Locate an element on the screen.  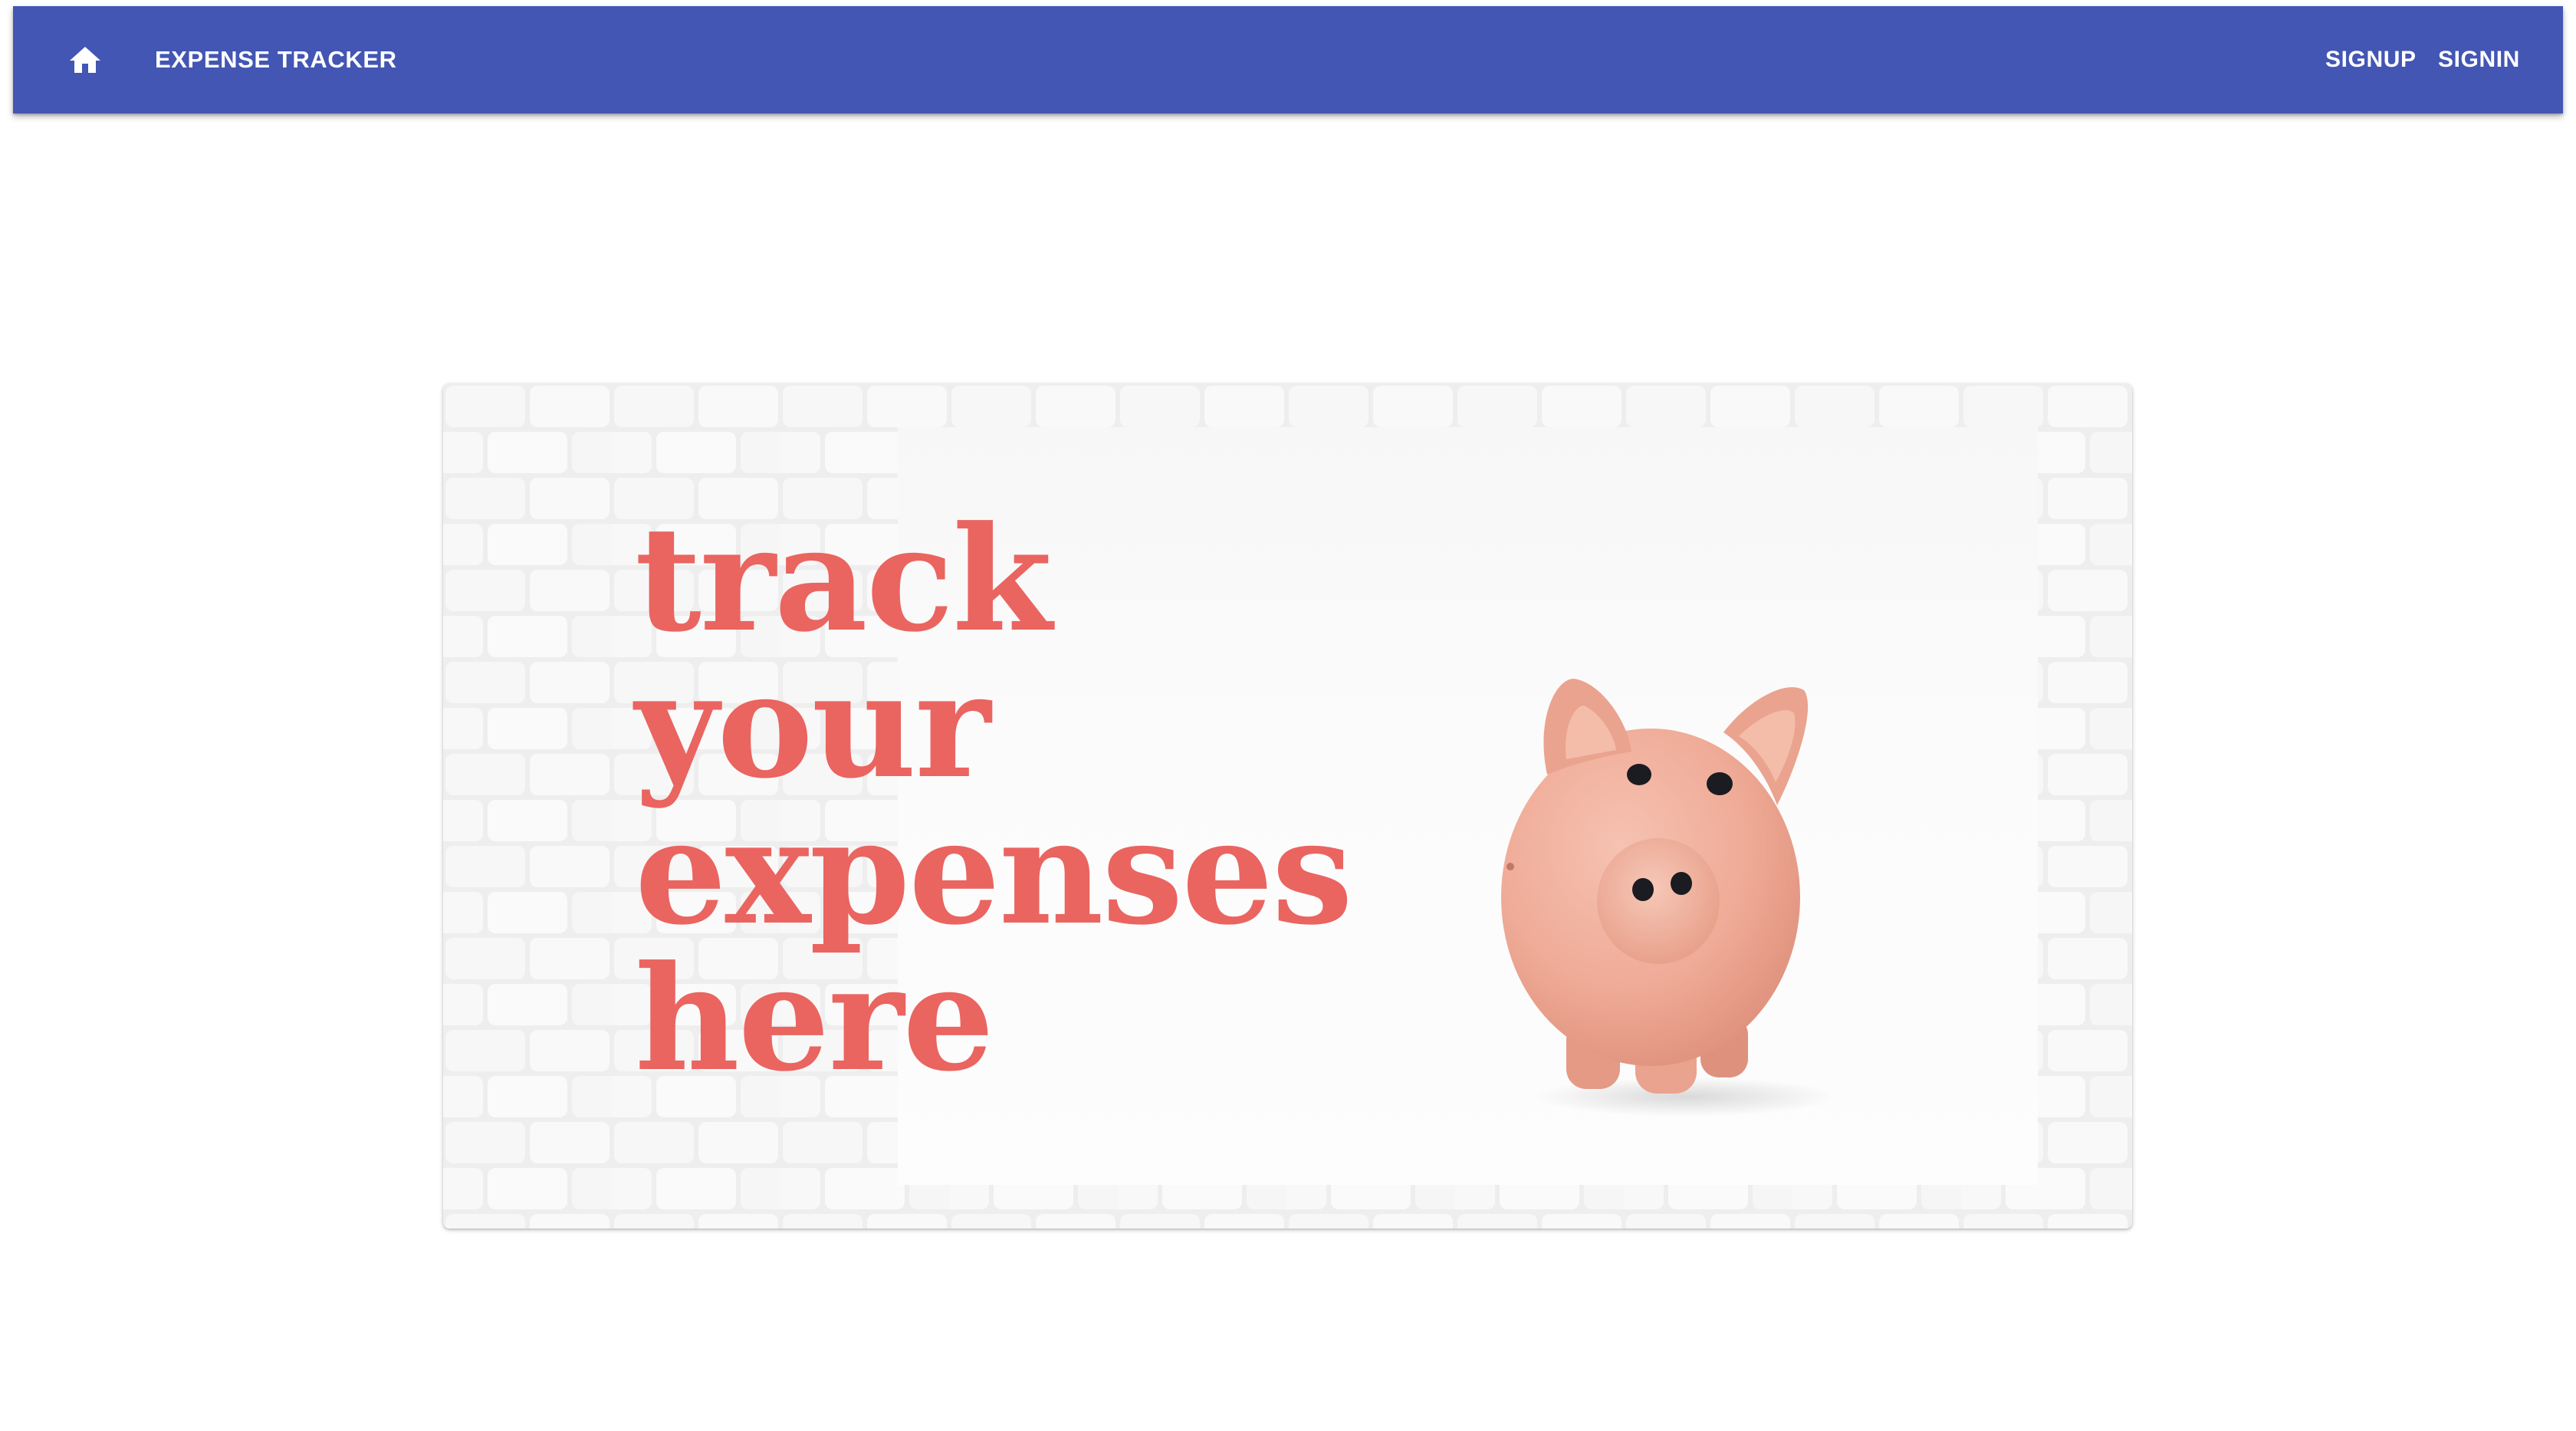
piggy-bank-illustration is located at coordinates (1662, 890).